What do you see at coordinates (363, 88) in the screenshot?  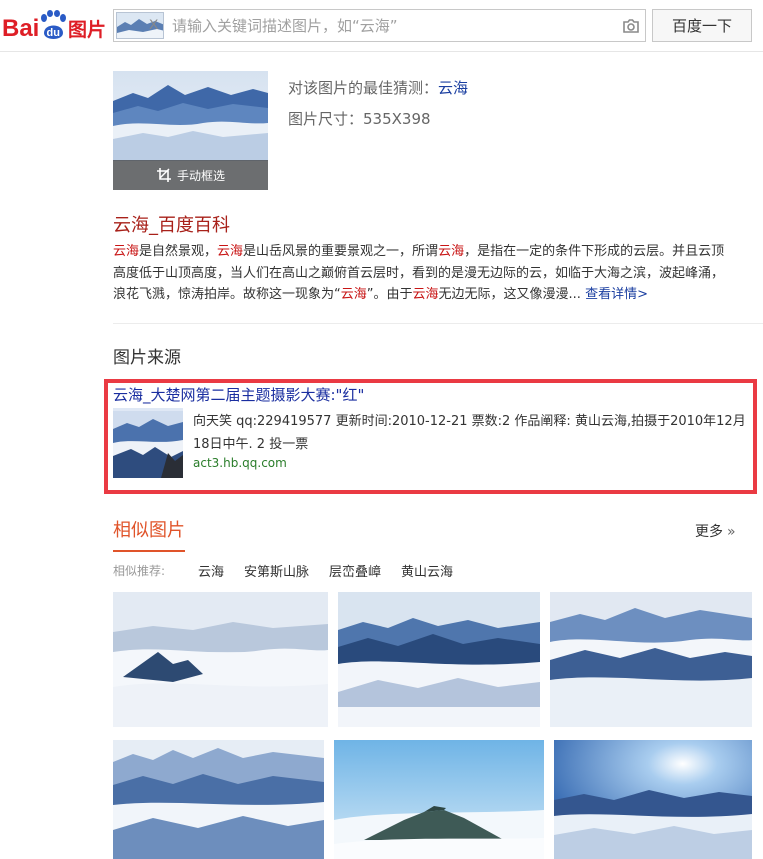 I see `best-guess-label: 对该图片的最佳猜测：` at bounding box center [363, 88].